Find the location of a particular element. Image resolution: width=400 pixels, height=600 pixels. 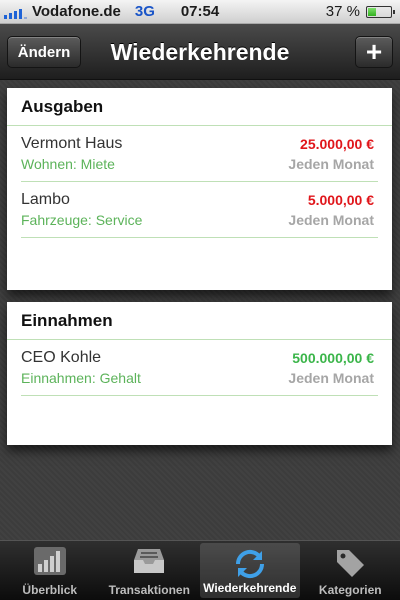

bar-chart-icon is located at coordinates (50, 563).